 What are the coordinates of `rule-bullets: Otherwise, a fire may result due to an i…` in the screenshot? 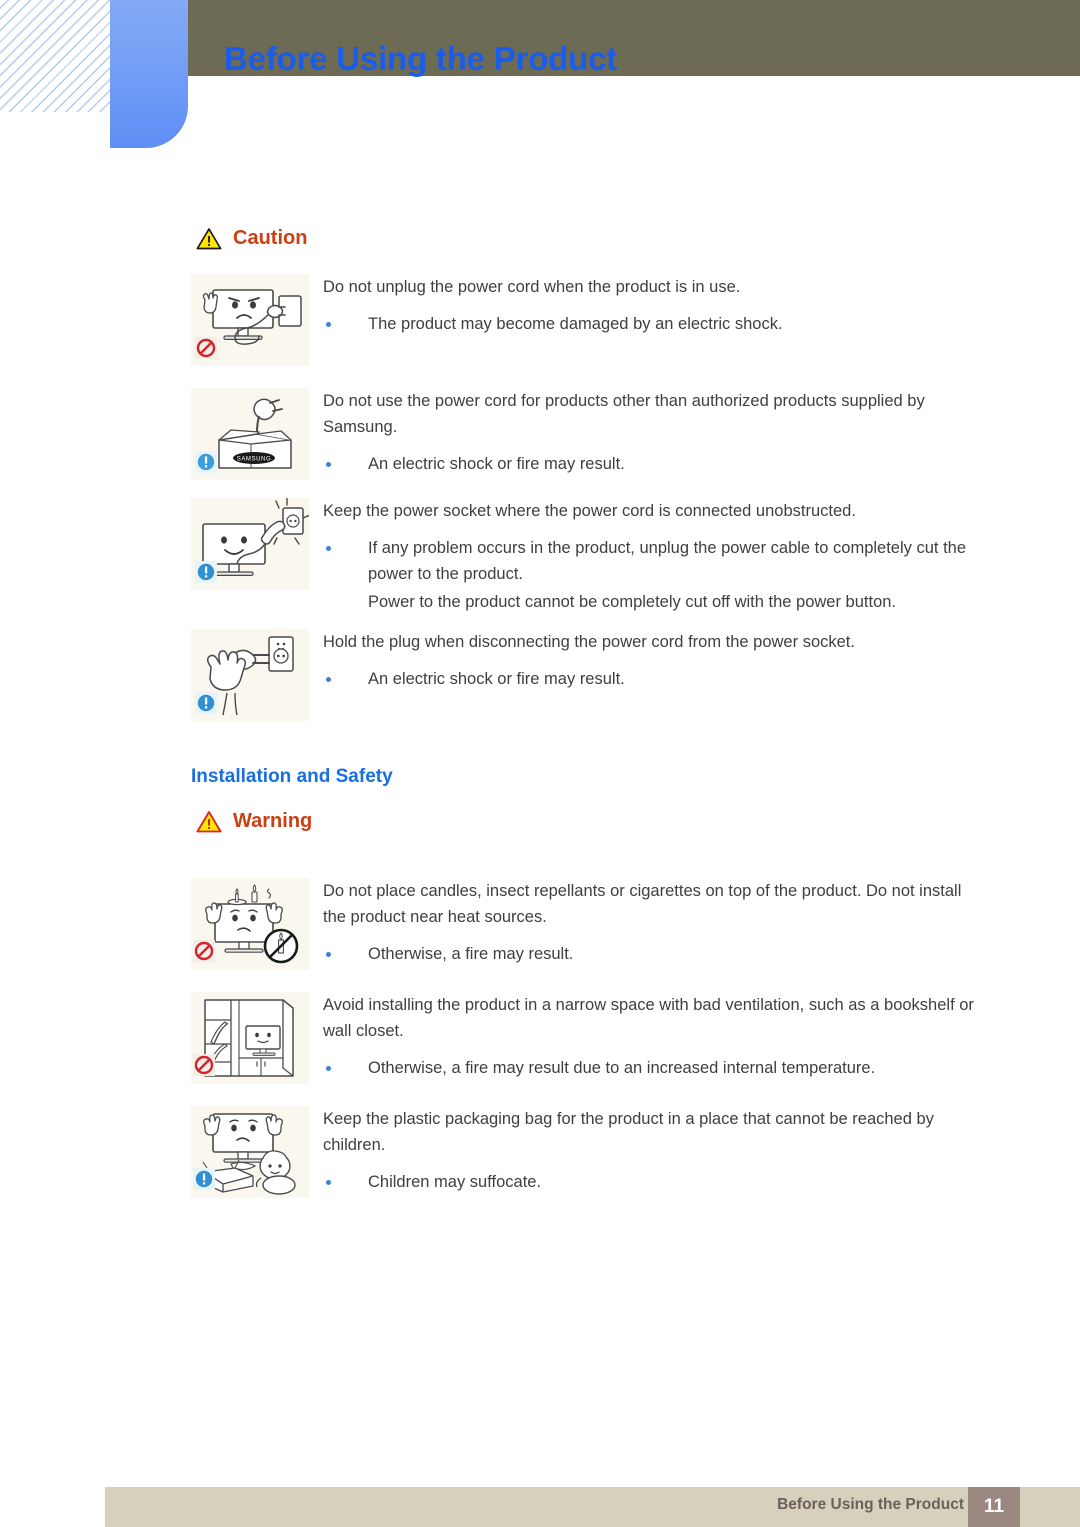 It's located at (653, 1068).